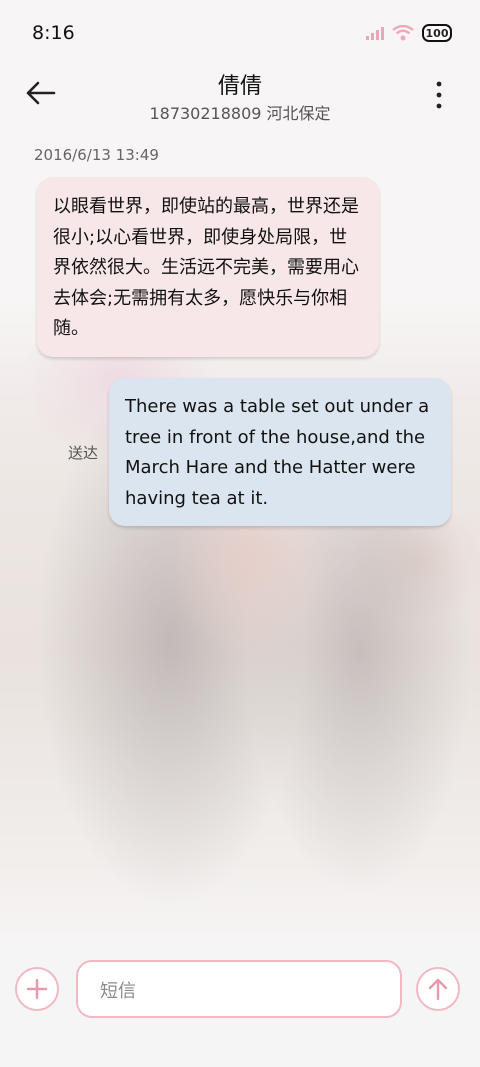 The width and height of the screenshot is (480, 1067). Describe the element at coordinates (240, 100) in the screenshot. I see `conversation-header: 倩倩 18730218809 河北保定` at that location.